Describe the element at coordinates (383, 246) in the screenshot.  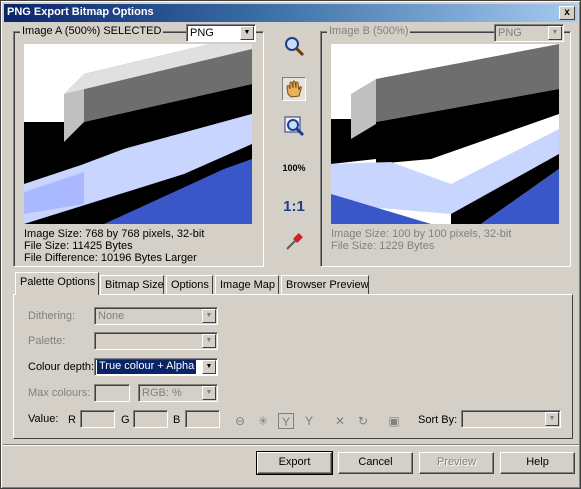
I see `image-b-file-size: File Size: 1229 Bytes` at that location.